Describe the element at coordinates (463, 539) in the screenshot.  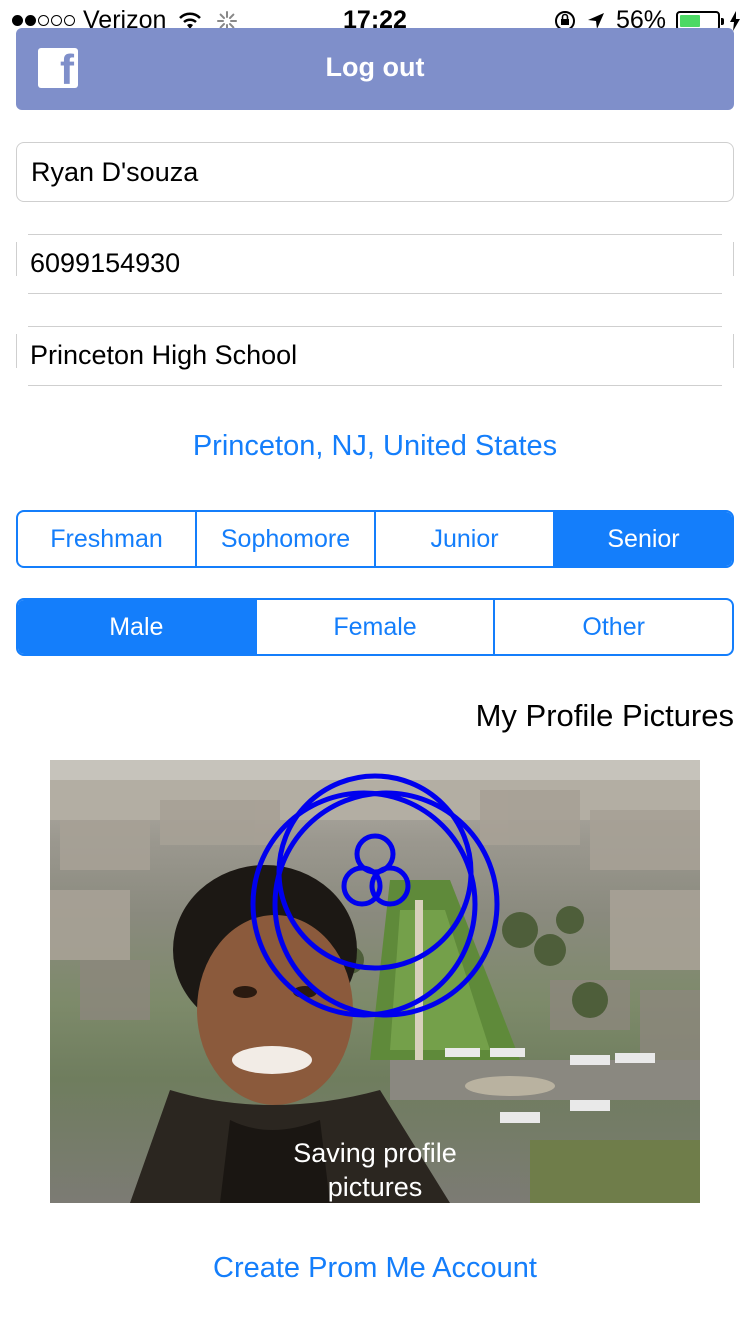
I see `grade-option-junior: Junior` at that location.